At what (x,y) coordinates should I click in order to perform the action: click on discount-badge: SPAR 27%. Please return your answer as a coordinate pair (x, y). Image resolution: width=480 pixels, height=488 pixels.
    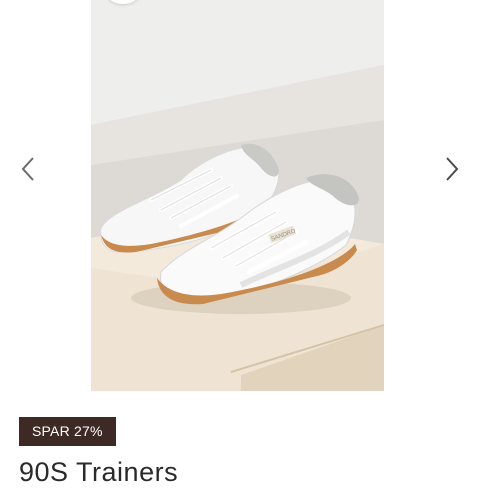
    Looking at the image, I should click on (67, 431).